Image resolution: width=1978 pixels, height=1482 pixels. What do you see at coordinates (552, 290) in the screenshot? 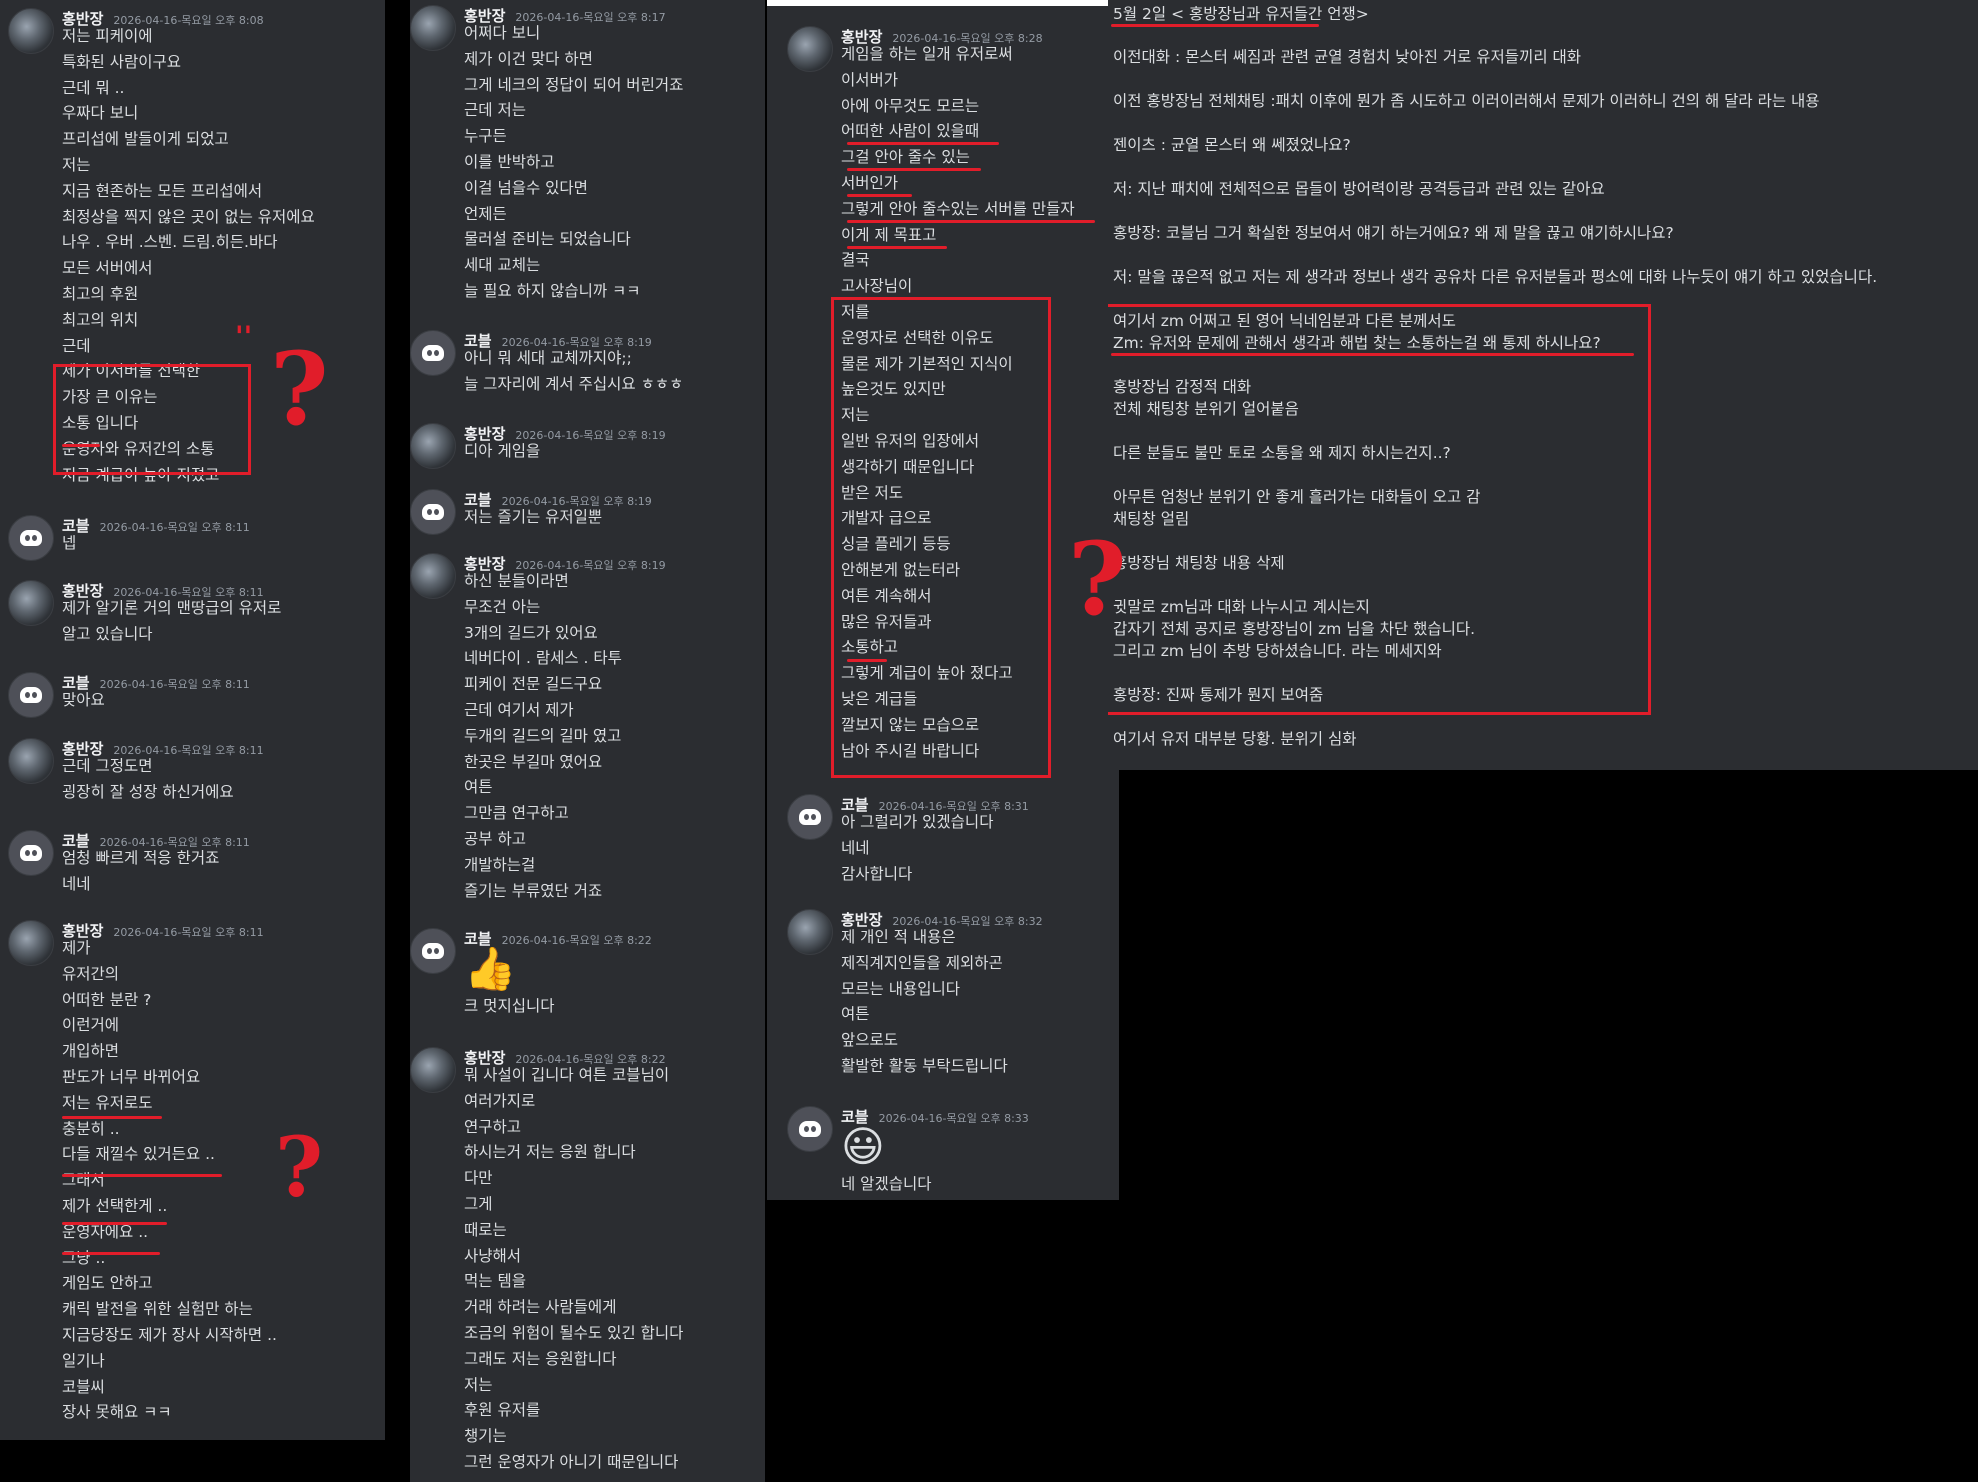
I see `message-line: 늘 필요 하지 않습니까 ㅋㅋ` at bounding box center [552, 290].